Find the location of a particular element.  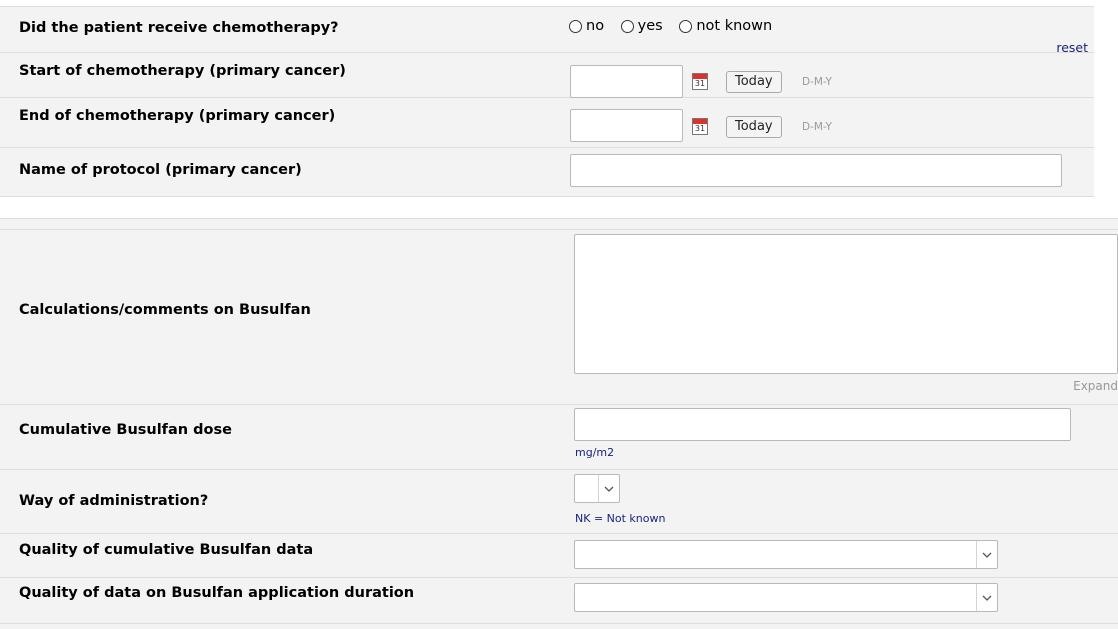

administration-label: Way of administration? is located at coordinates (114, 501).